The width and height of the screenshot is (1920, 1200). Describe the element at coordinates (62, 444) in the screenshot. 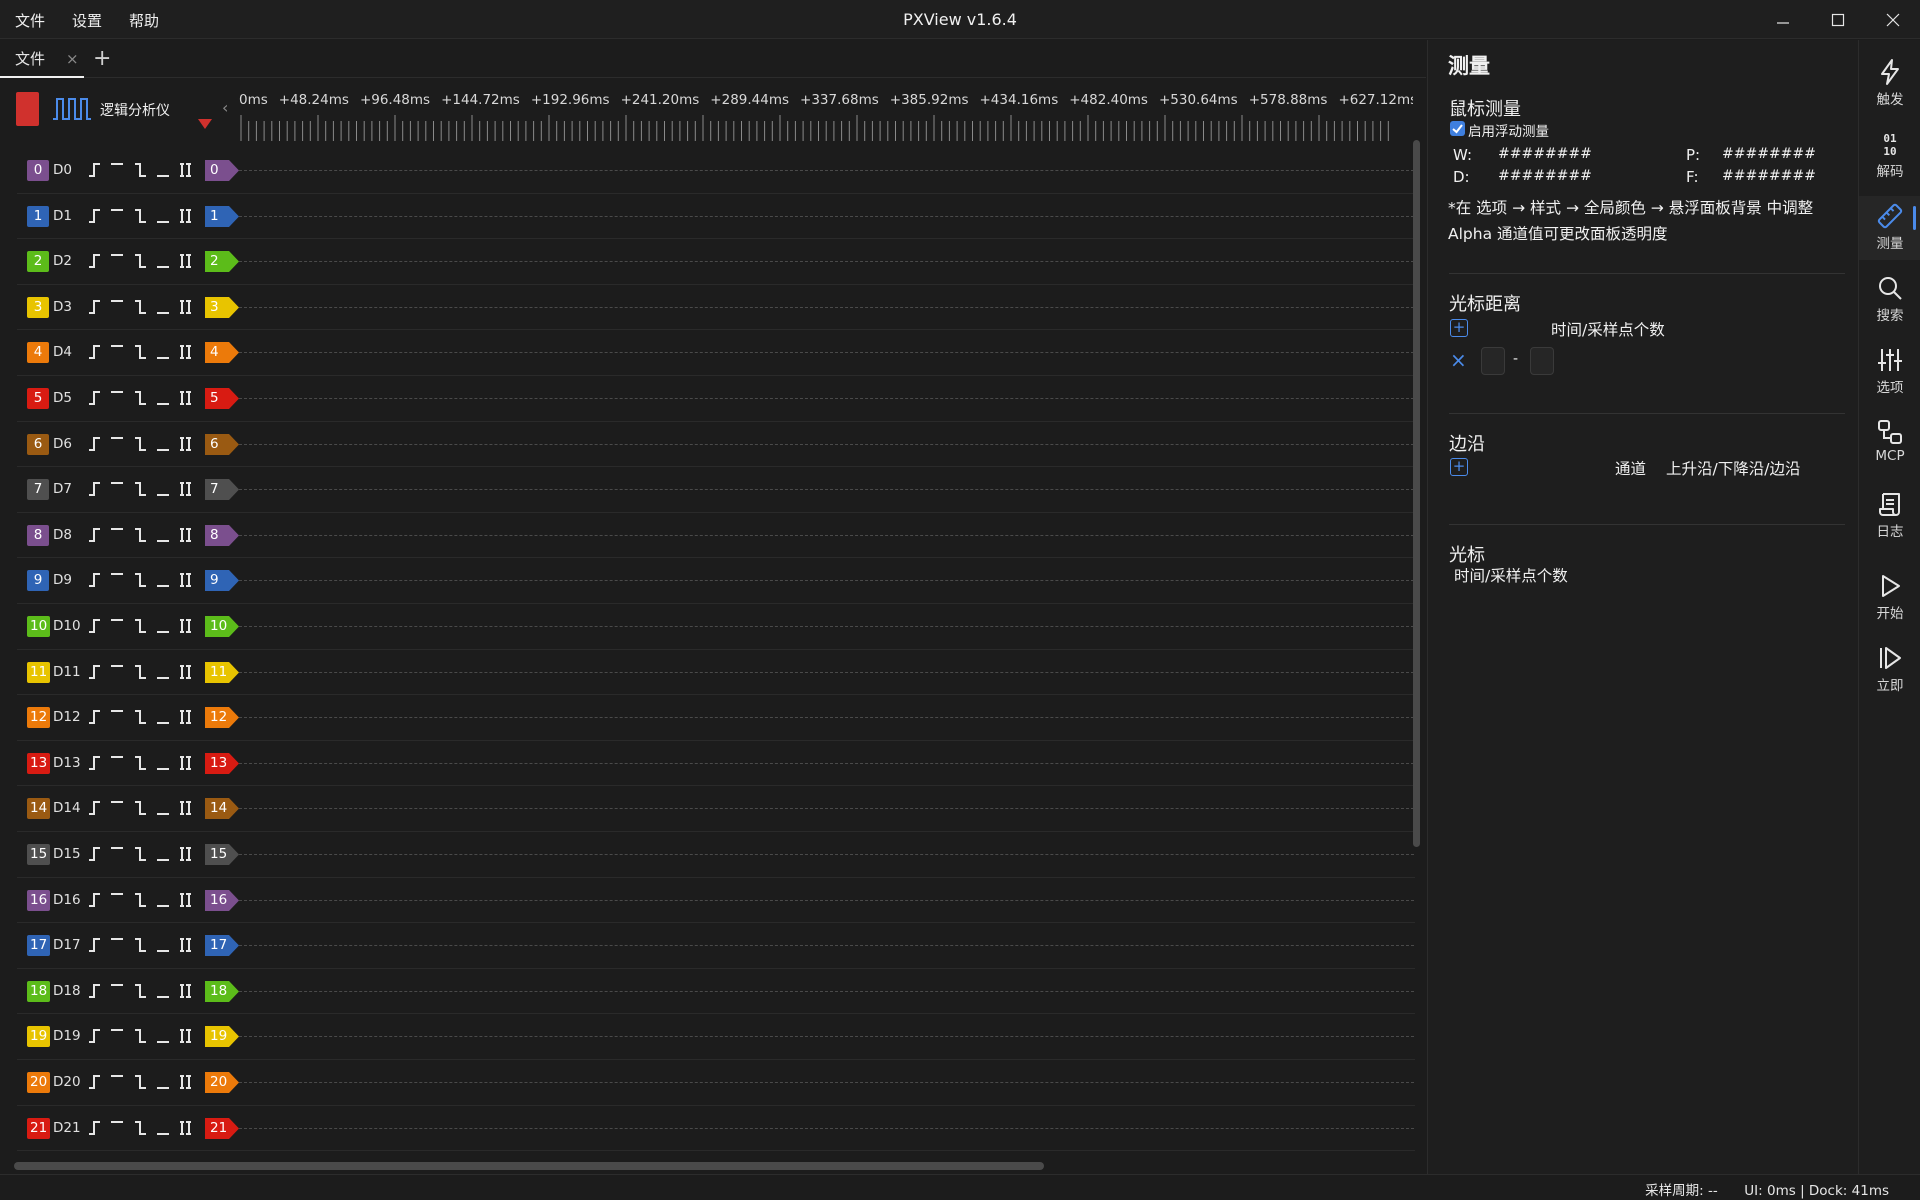

I see `channel-name: D6` at that location.